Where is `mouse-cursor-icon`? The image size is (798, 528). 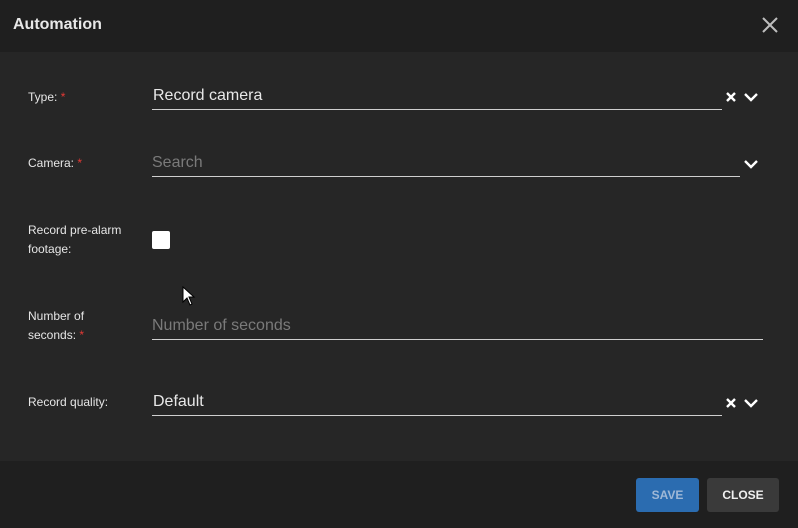
mouse-cursor-icon is located at coordinates (189, 295).